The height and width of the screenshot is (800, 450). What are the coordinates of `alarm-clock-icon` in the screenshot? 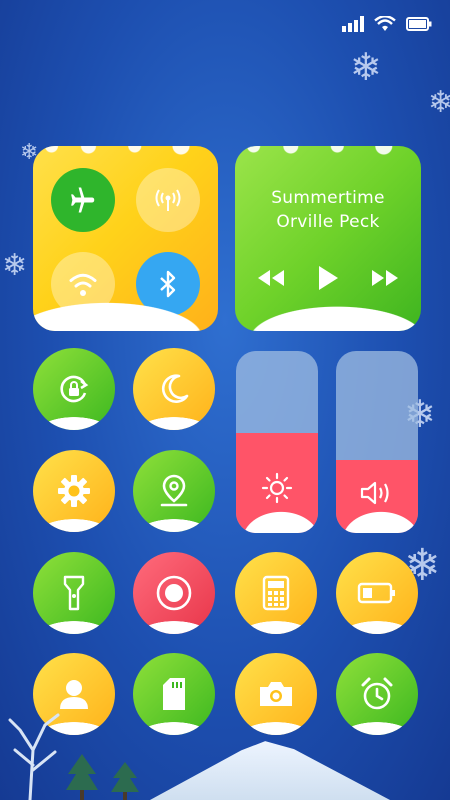 It's located at (377, 693).